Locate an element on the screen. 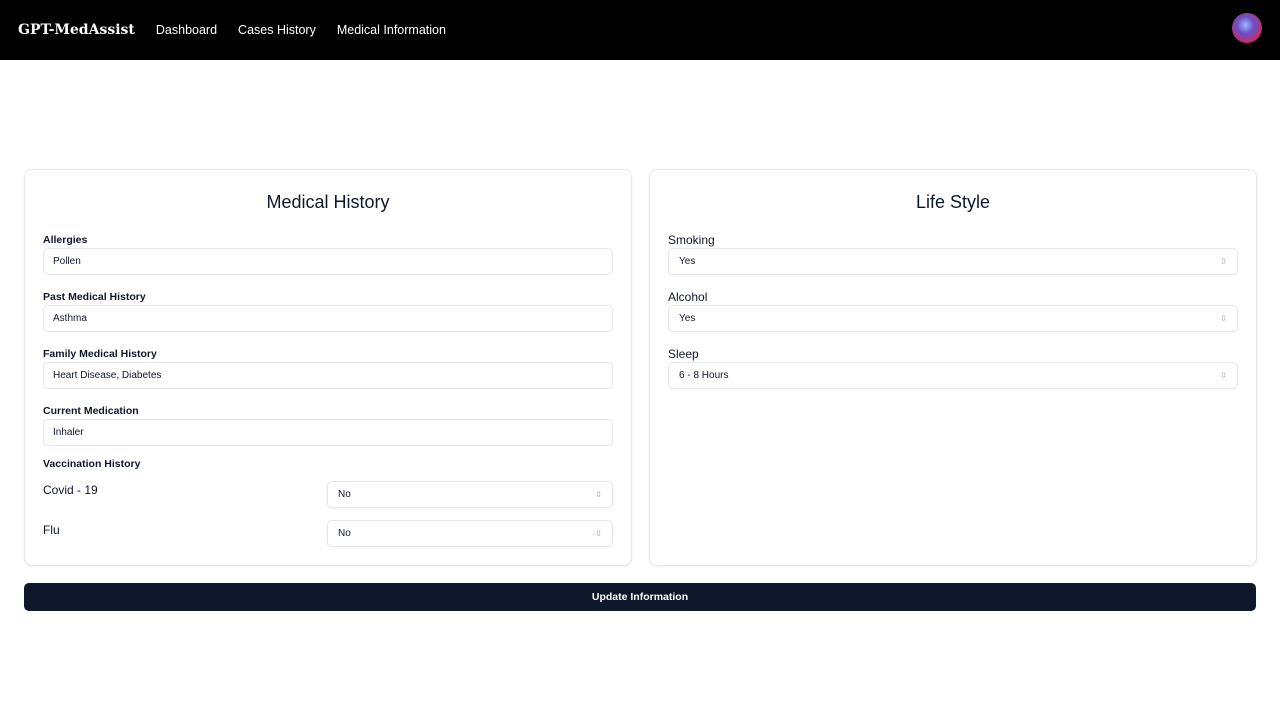 This screenshot has width=1280, height=720. sleep-select: 6 - 8 Hours ⇳ is located at coordinates (953, 375).